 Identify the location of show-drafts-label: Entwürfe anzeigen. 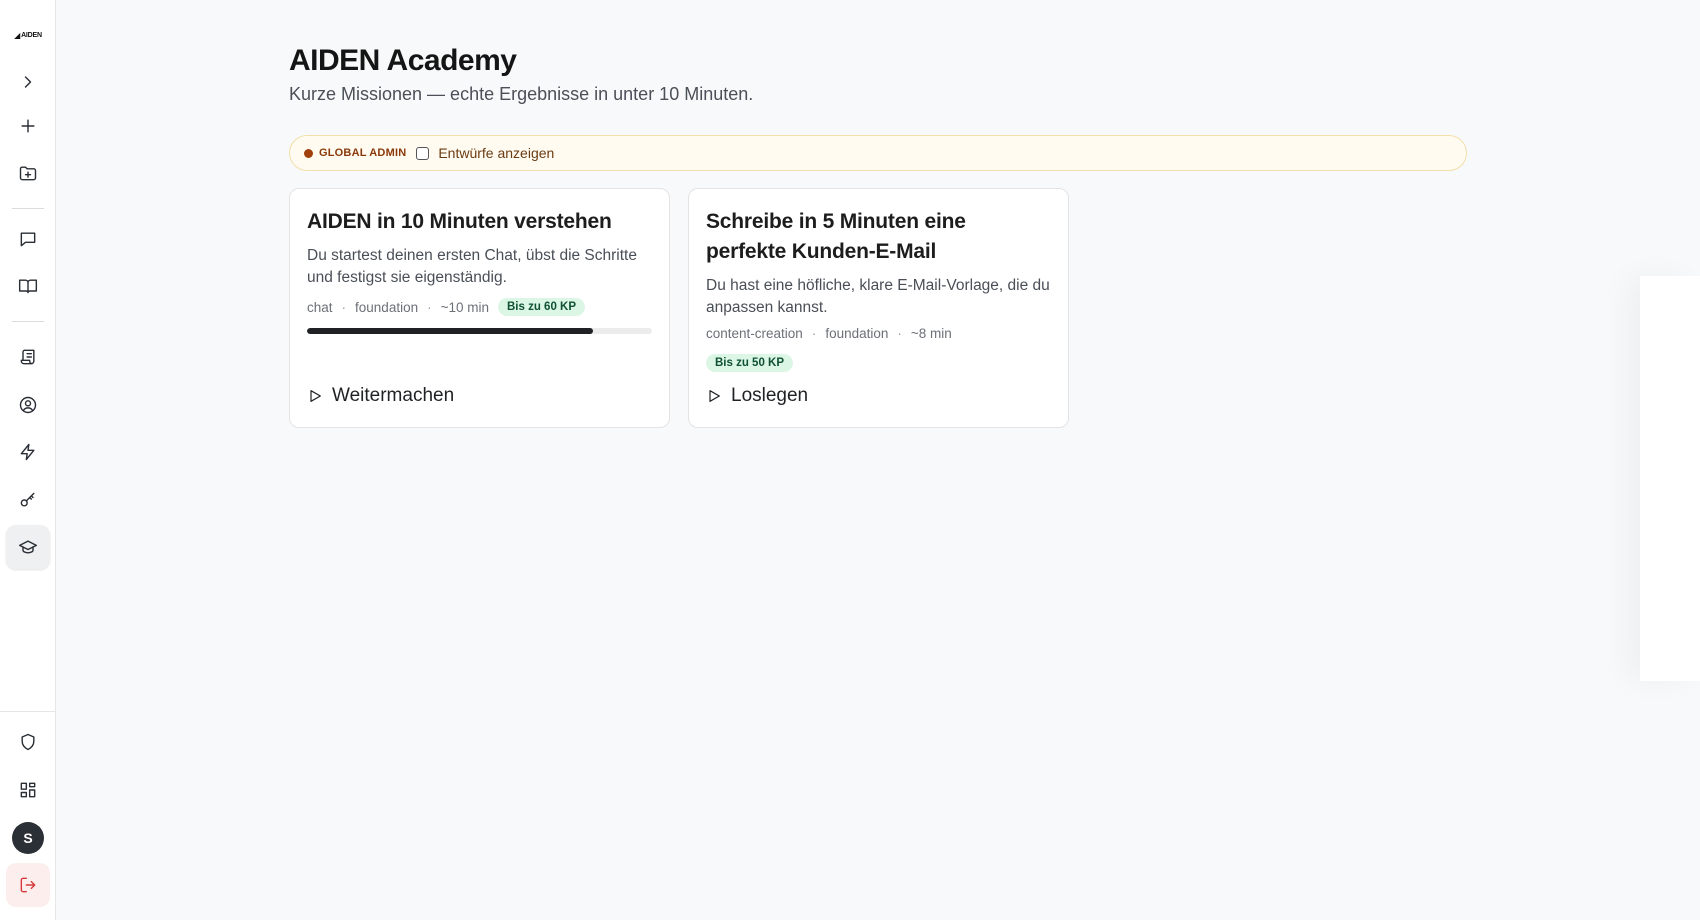
(496, 153).